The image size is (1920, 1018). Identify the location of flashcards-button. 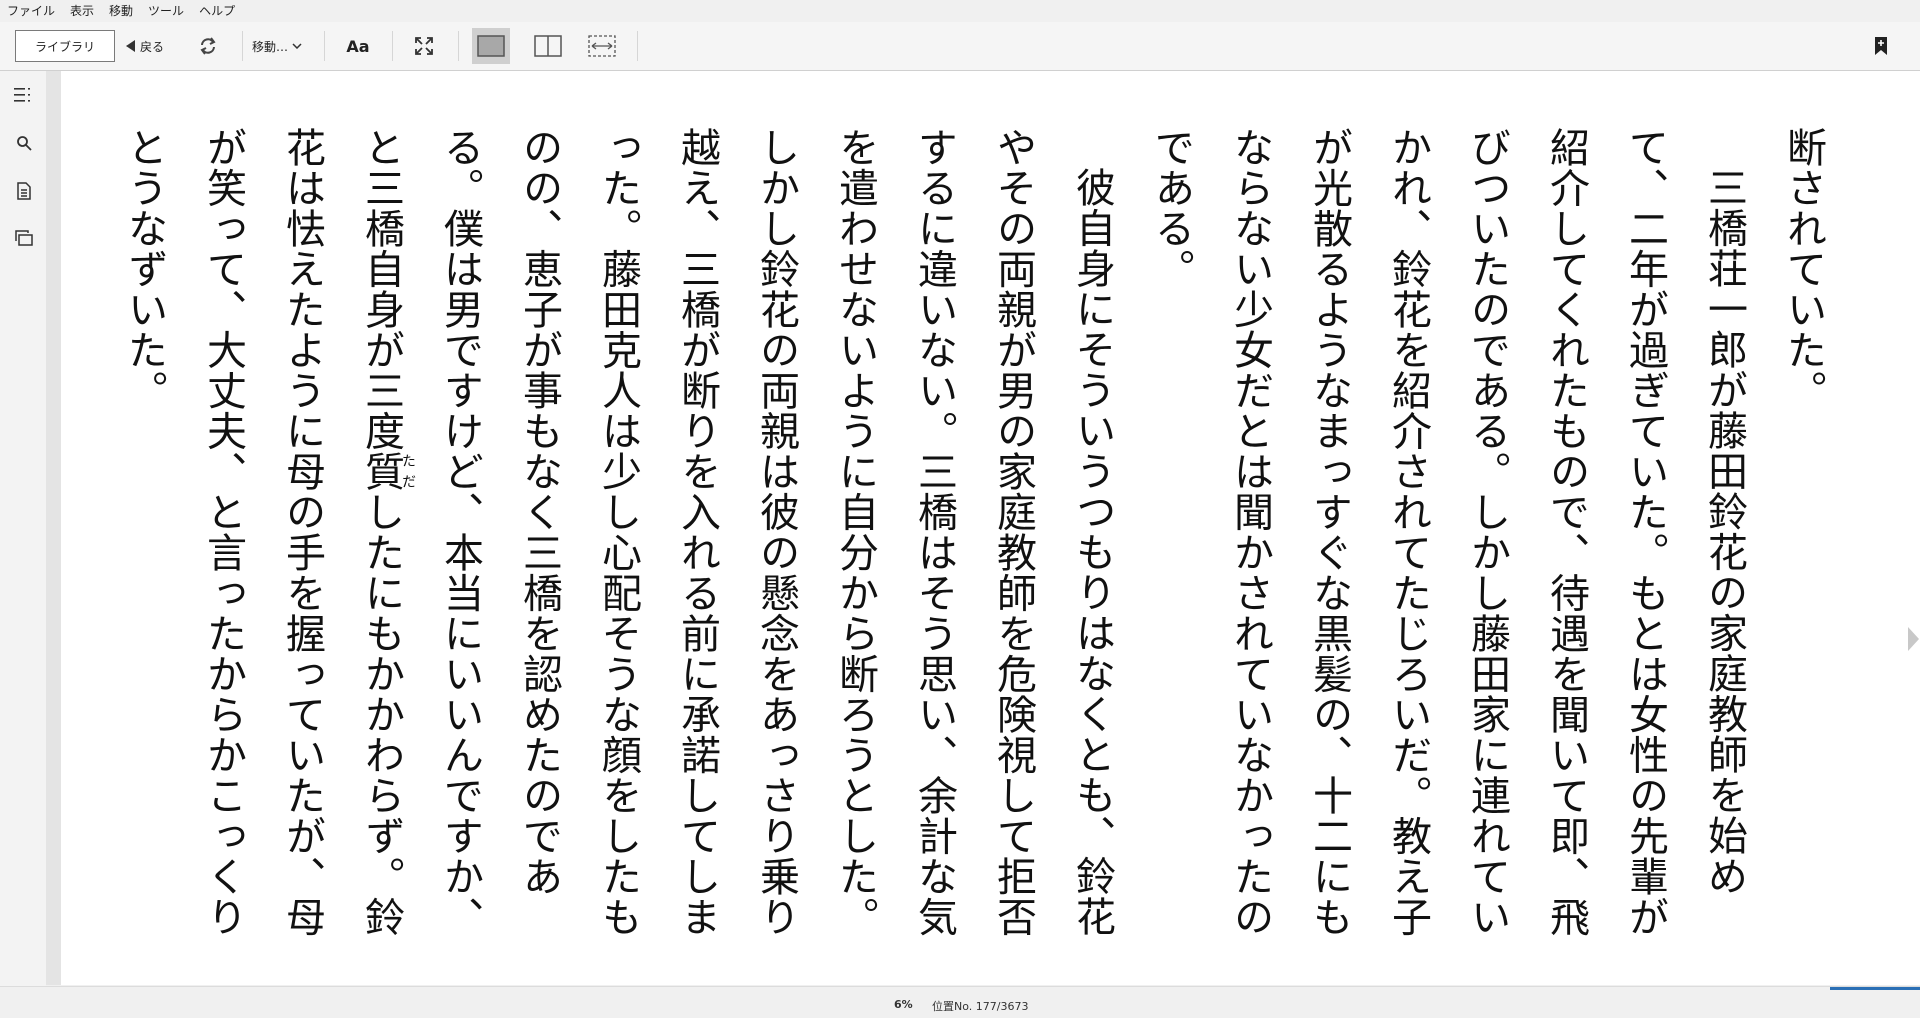
(24, 238).